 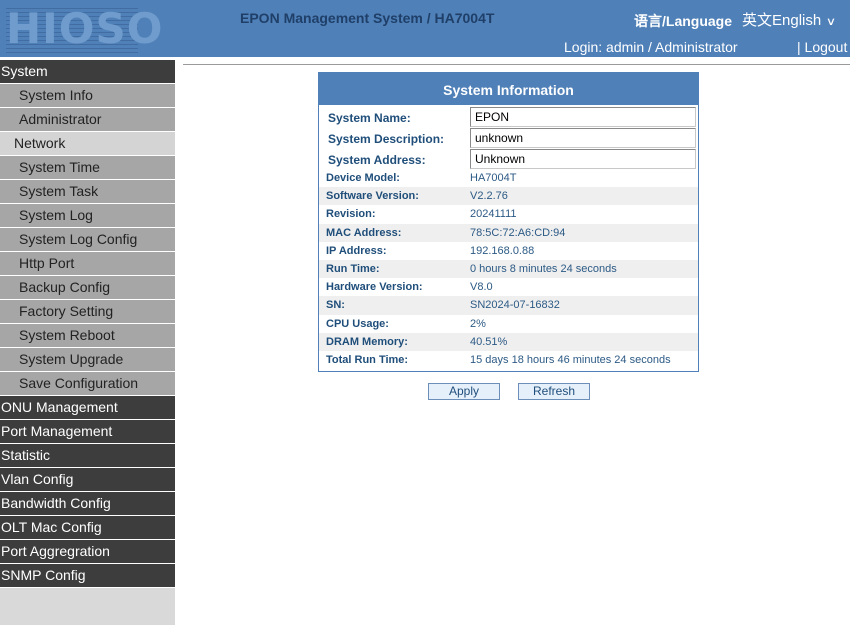 What do you see at coordinates (367, 18) in the screenshot?
I see `page-title: EPON Management System / HA7004T` at bounding box center [367, 18].